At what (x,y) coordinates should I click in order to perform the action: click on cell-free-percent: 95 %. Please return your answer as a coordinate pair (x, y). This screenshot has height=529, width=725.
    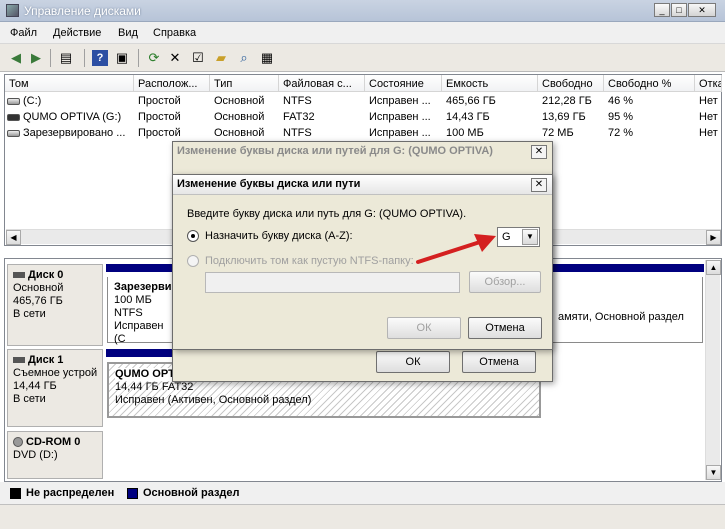
    Looking at the image, I should click on (621, 117).